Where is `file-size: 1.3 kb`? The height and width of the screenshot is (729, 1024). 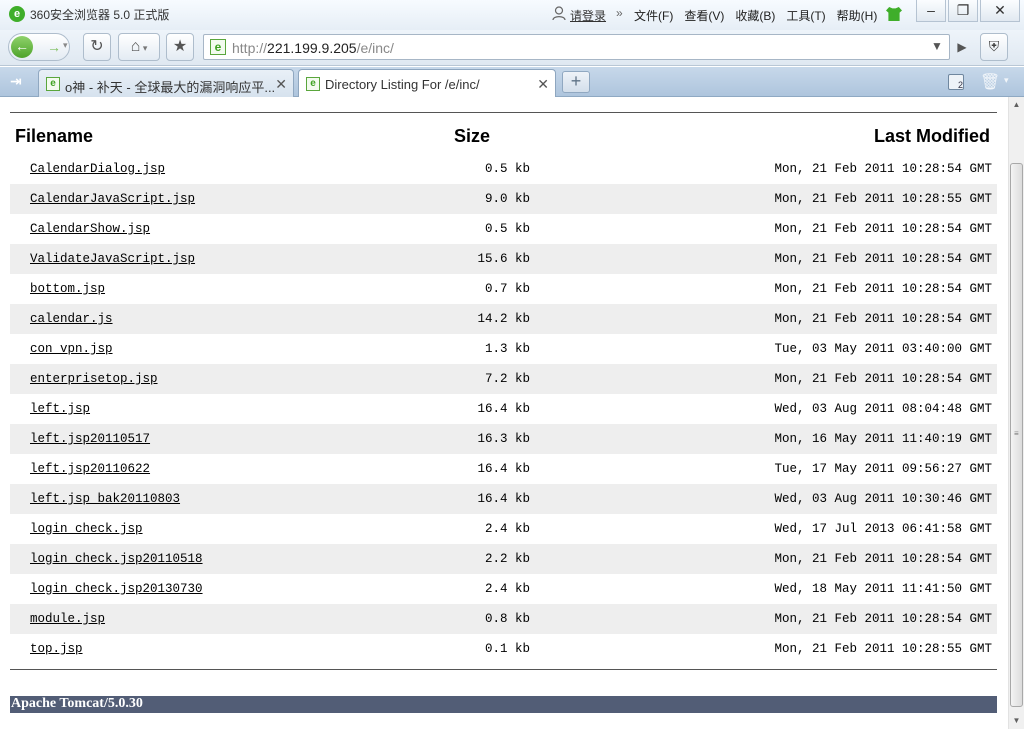 file-size: 1.3 kb is located at coordinates (507, 349).